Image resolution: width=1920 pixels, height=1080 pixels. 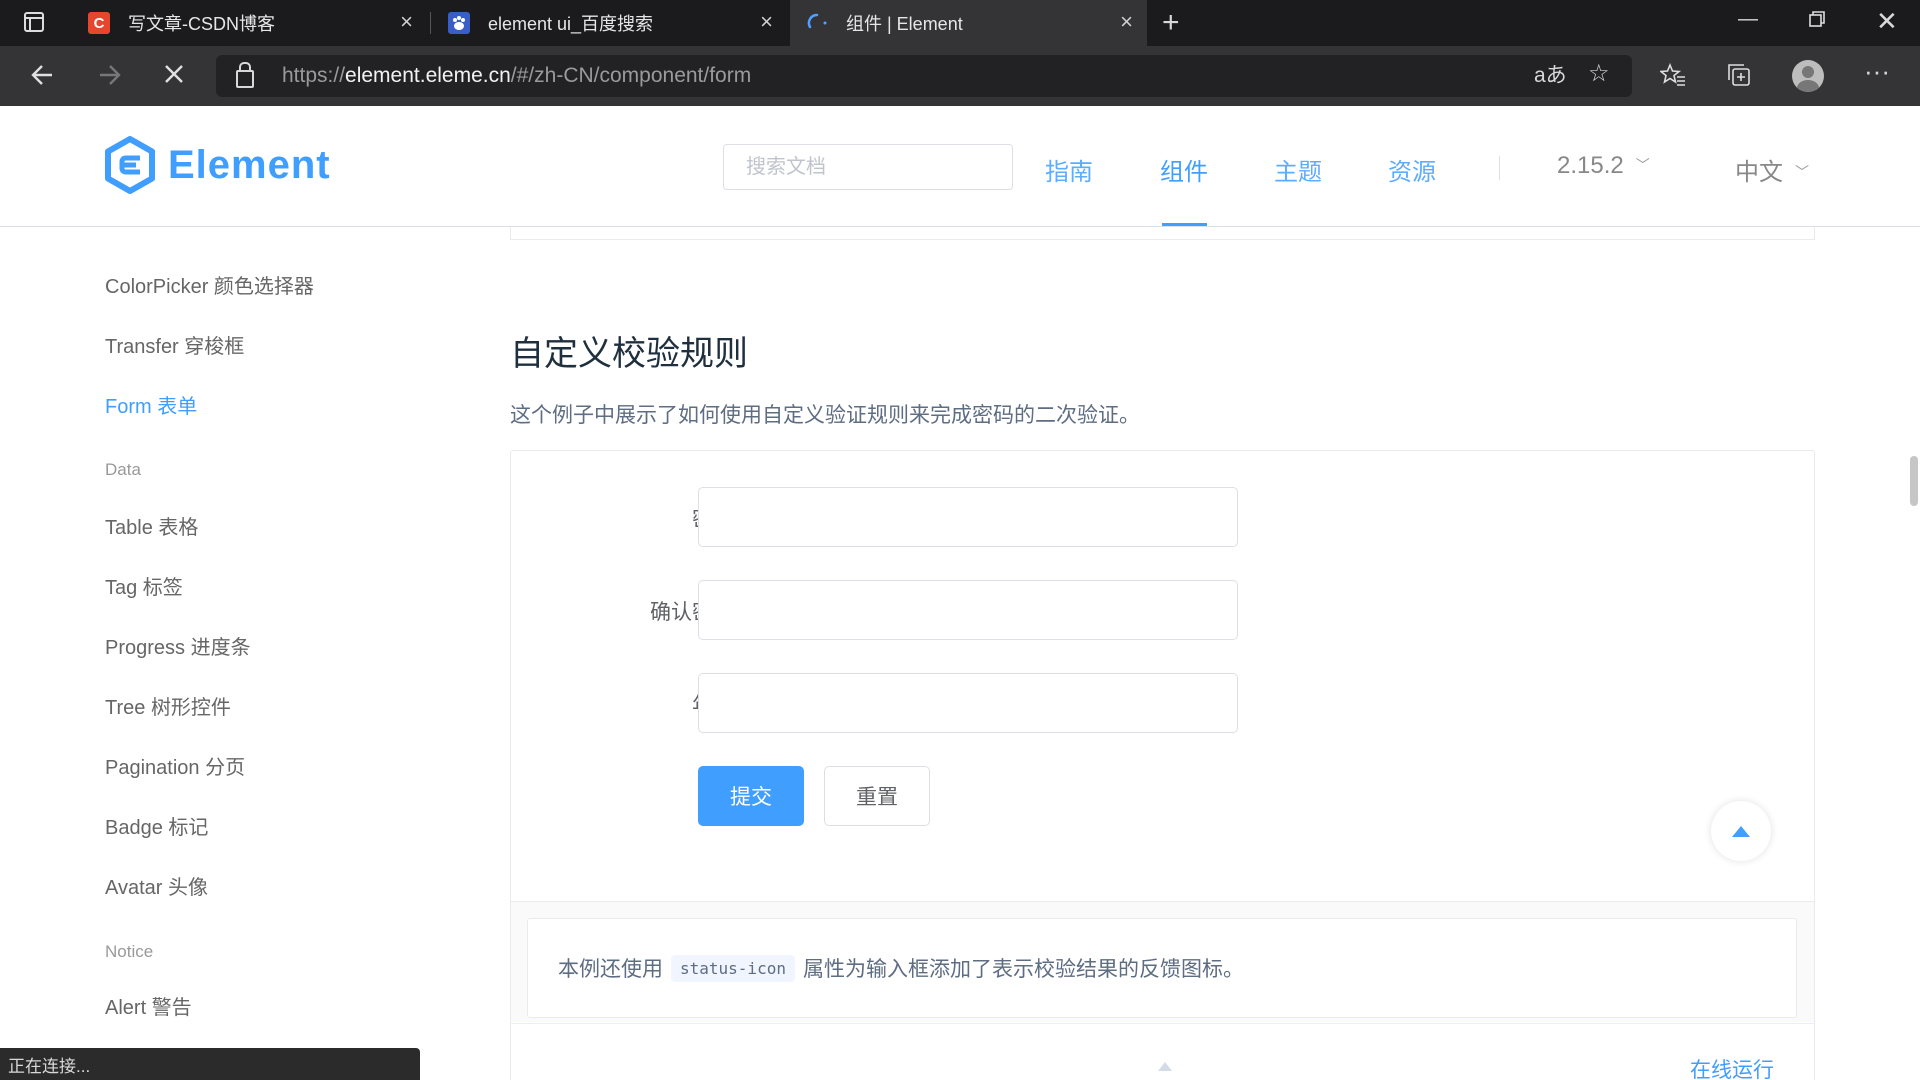 I want to click on demo-description: 本例还使用 status-icon 属性为输入框添加了表示校验结果的反馈图标。, so click(x=1162, y=968).